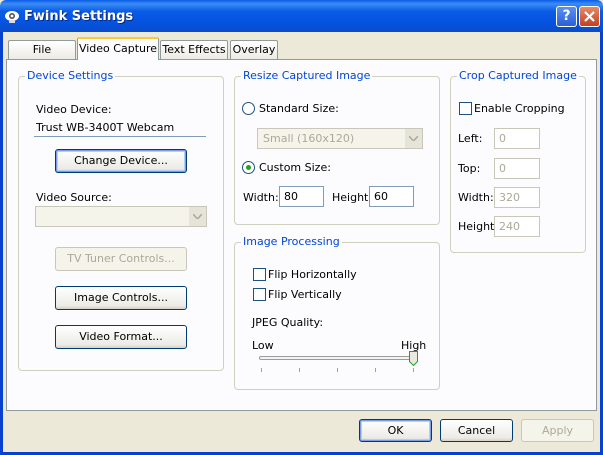 This screenshot has width=603, height=455. What do you see at coordinates (476, 430) in the screenshot?
I see `cancel-button: Cancel` at bounding box center [476, 430].